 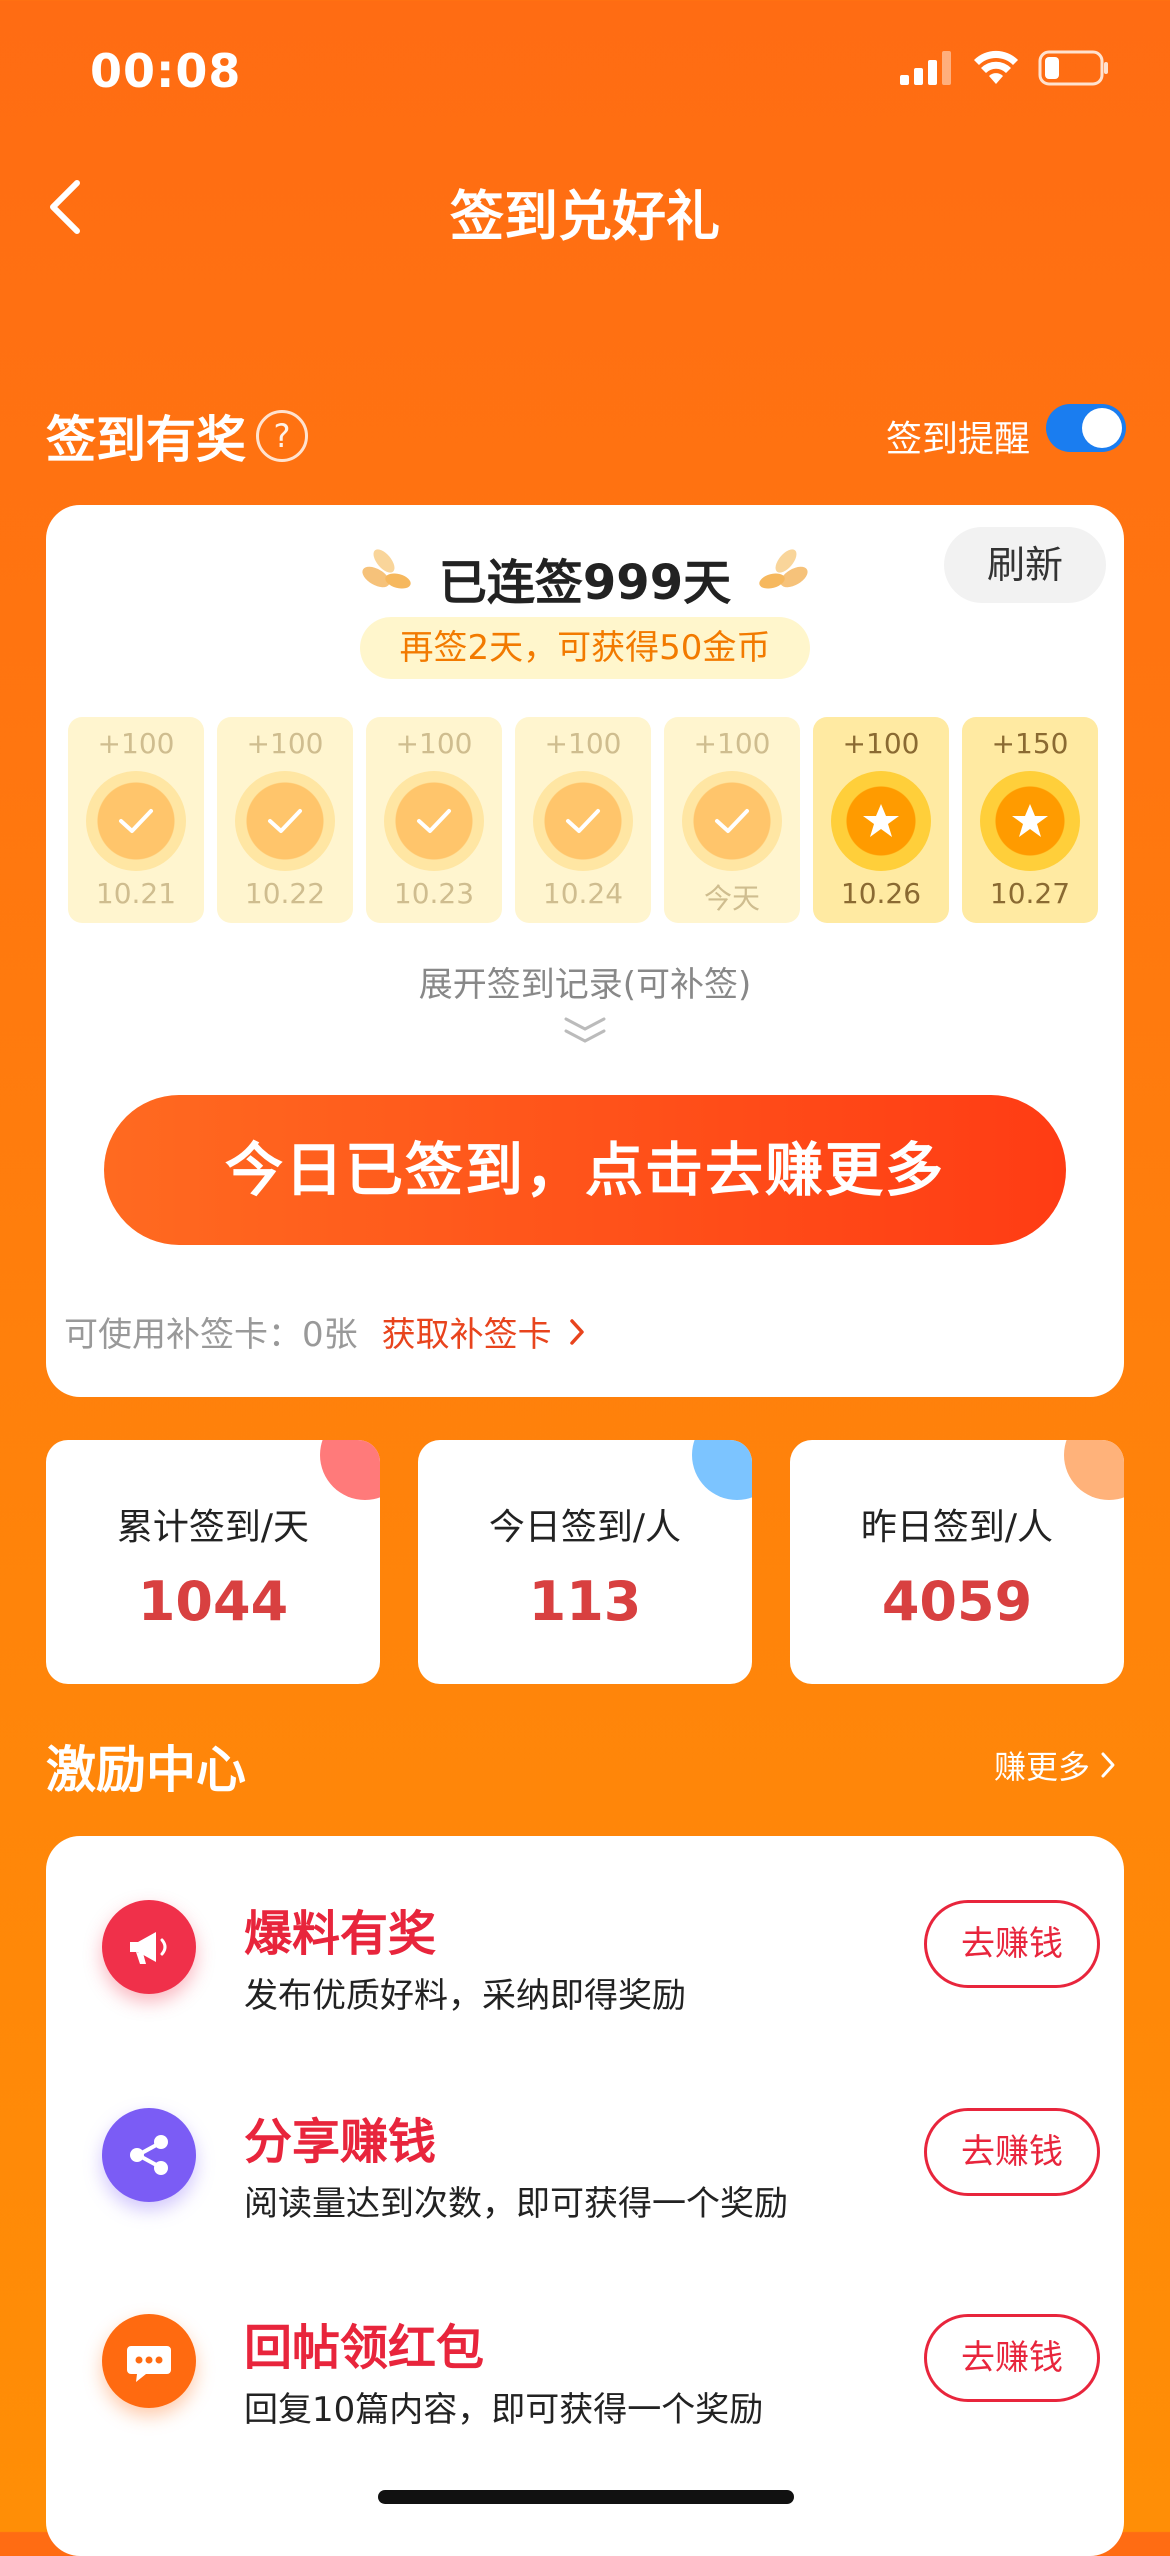 What do you see at coordinates (516, 2204) in the screenshot?
I see `task-description: 阅读量达到次数，即可获得一个奖励` at bounding box center [516, 2204].